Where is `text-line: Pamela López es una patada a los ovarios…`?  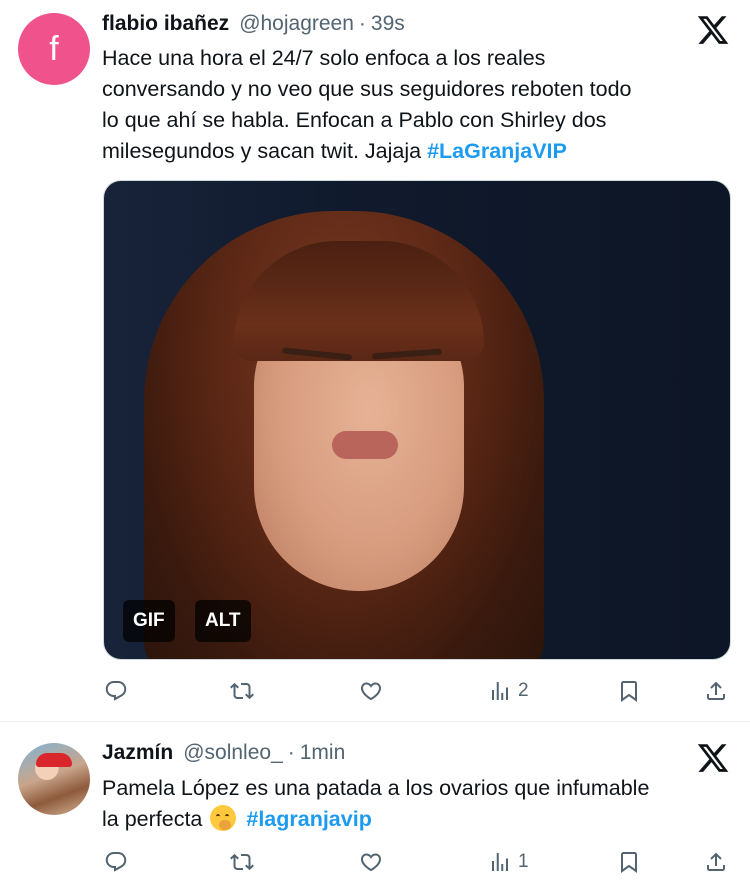
text-line: Pamela López es una patada a los ovarios… is located at coordinates (376, 788).